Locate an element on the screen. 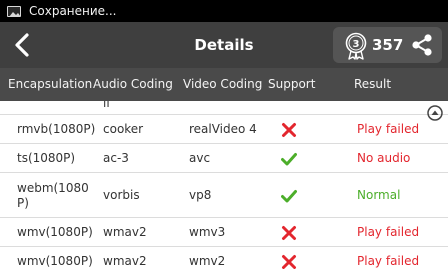 This screenshot has width=448, height=269. column-header-support: Support is located at coordinates (292, 84).